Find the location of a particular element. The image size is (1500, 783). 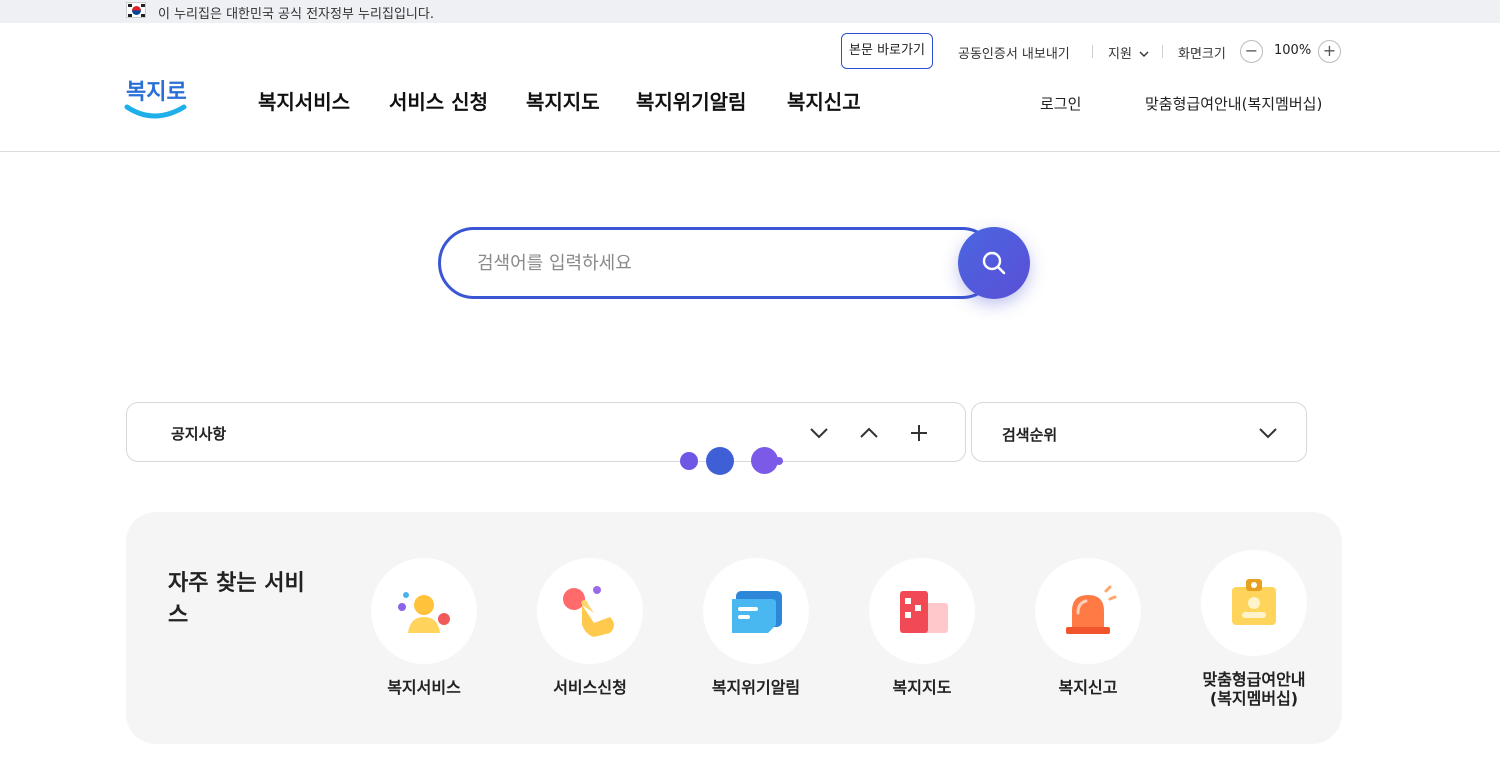

support-label: 지원 is located at coordinates (1120, 54).